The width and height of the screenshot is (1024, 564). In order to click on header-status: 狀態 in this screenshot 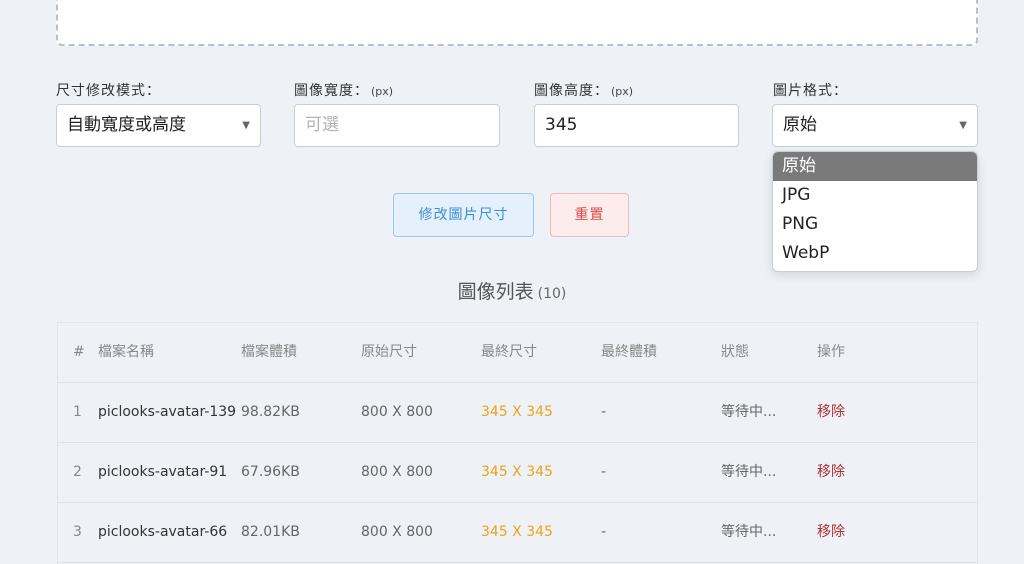, I will do `click(735, 352)`.